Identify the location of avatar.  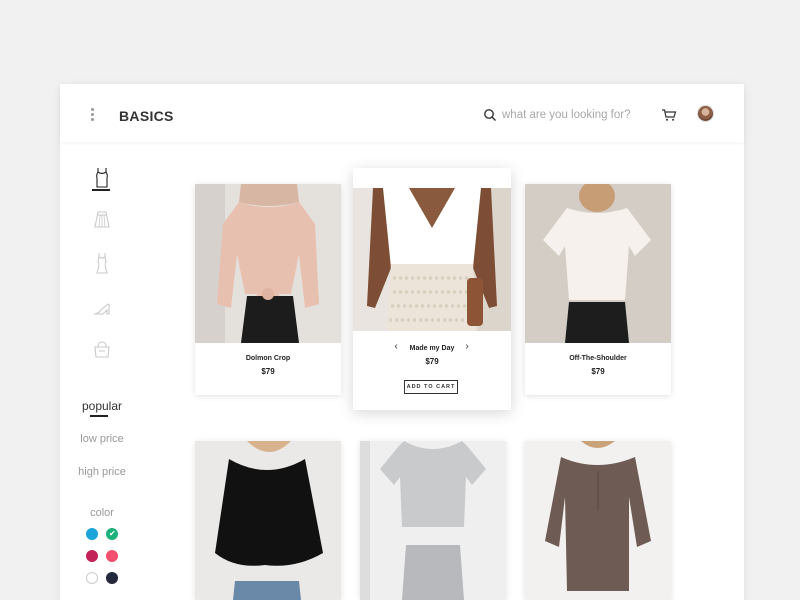
(705, 113).